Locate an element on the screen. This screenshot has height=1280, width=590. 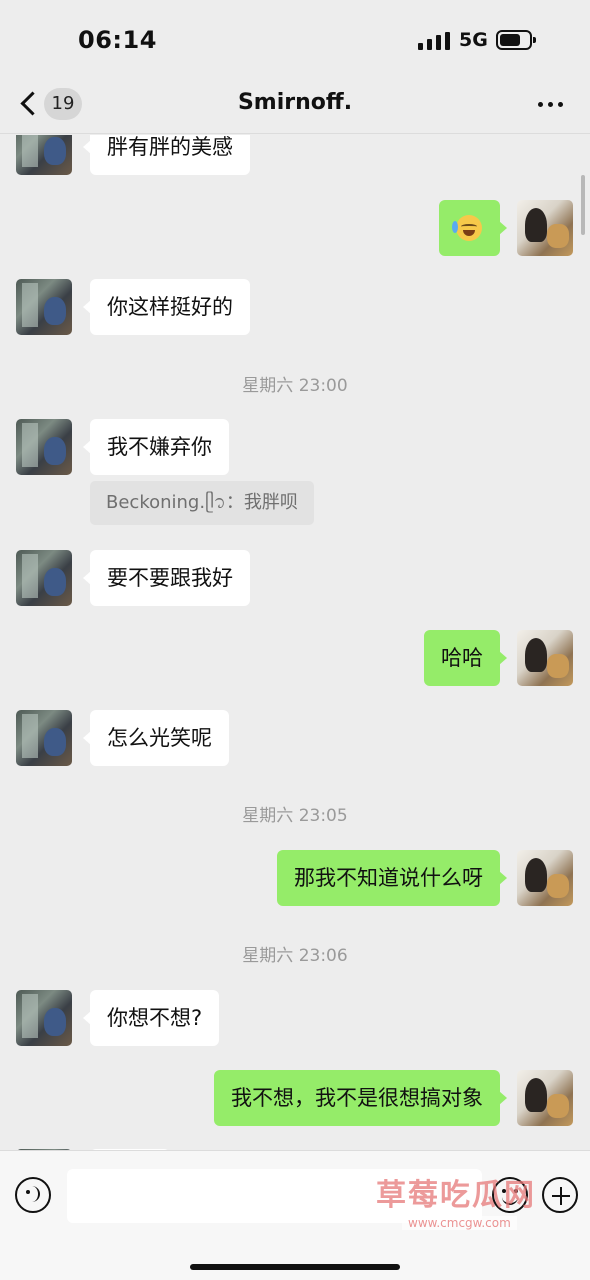
input-bar is located at coordinates (295, 1215).